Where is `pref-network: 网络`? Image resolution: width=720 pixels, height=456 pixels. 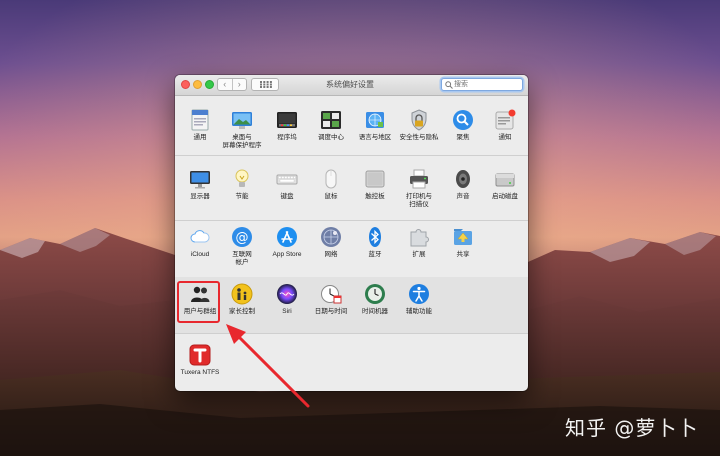
pref-network: 网络 is located at coordinates (331, 242).